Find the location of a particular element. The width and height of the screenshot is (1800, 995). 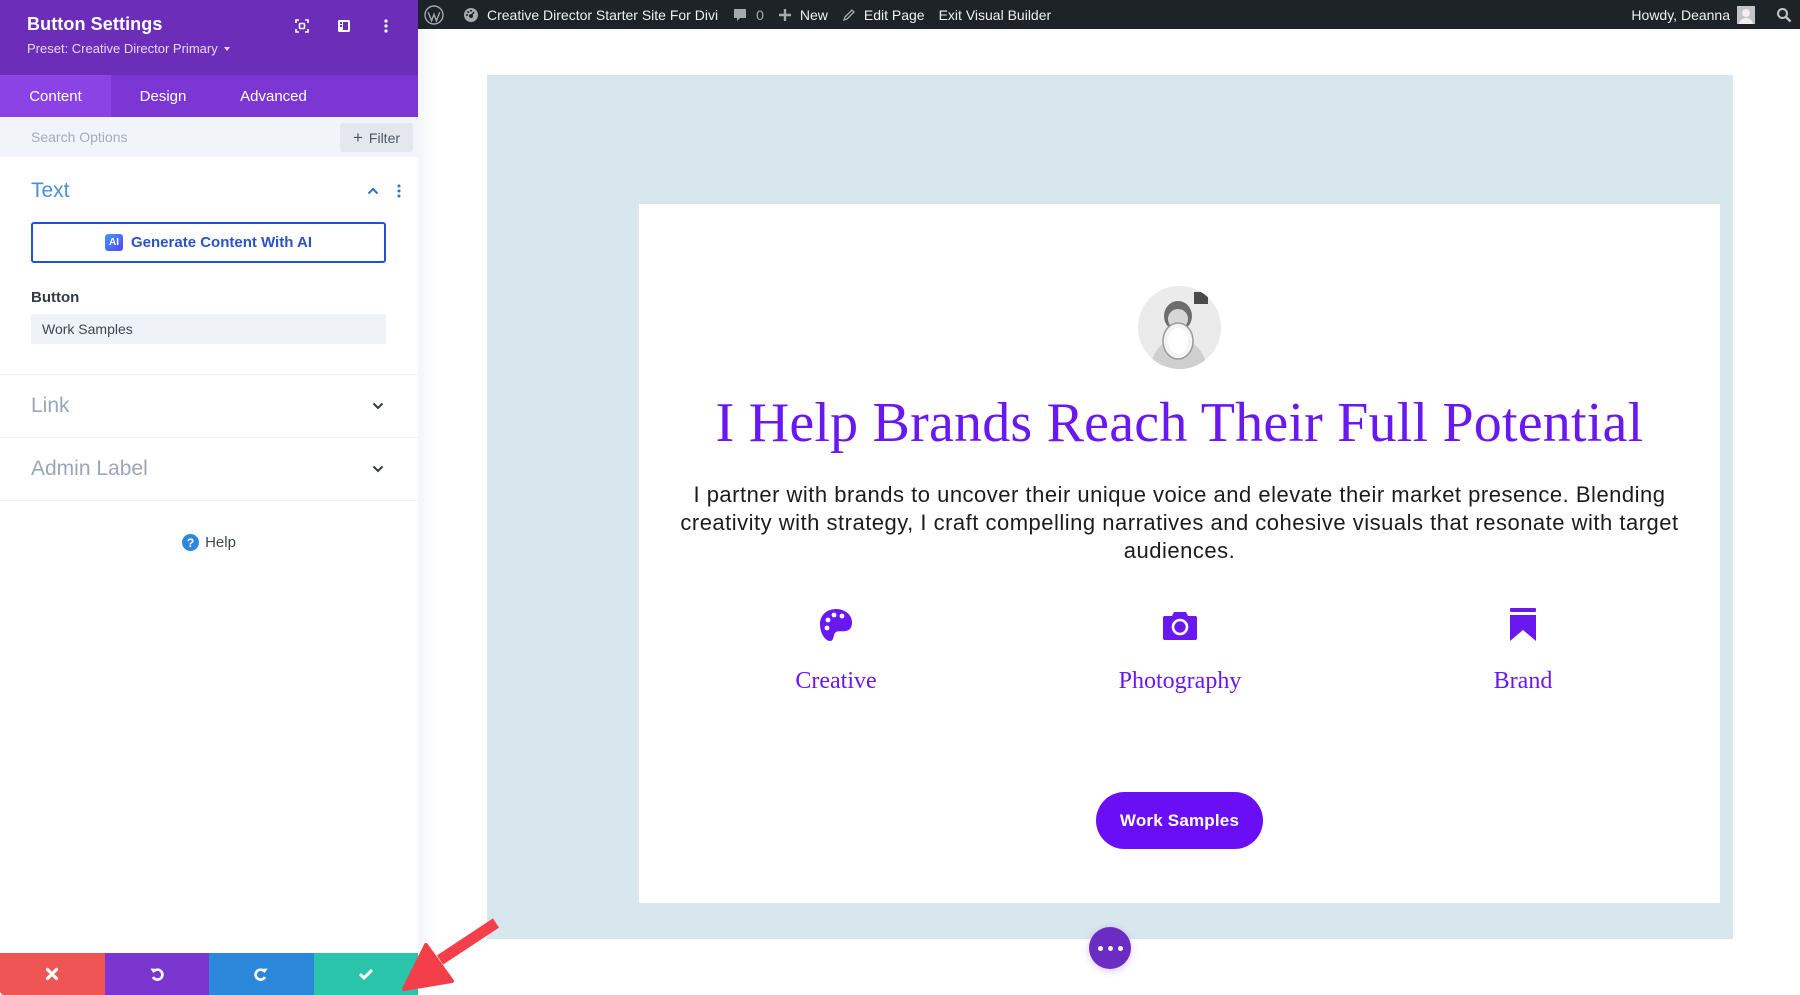

pencil-icon is located at coordinates (848, 14).